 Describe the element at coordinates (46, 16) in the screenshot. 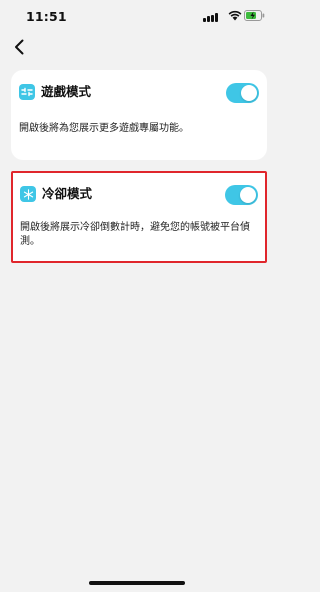

I see `status-time: 11:51` at that location.